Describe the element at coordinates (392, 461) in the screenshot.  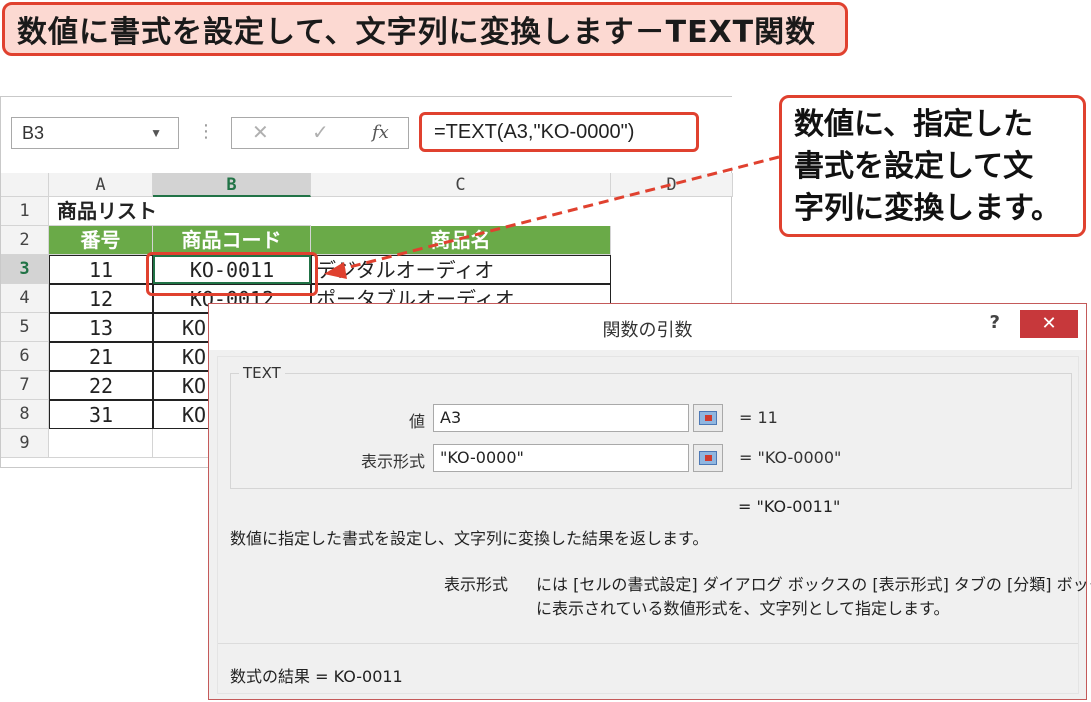
I see `arg-label-format: 表示形式` at that location.